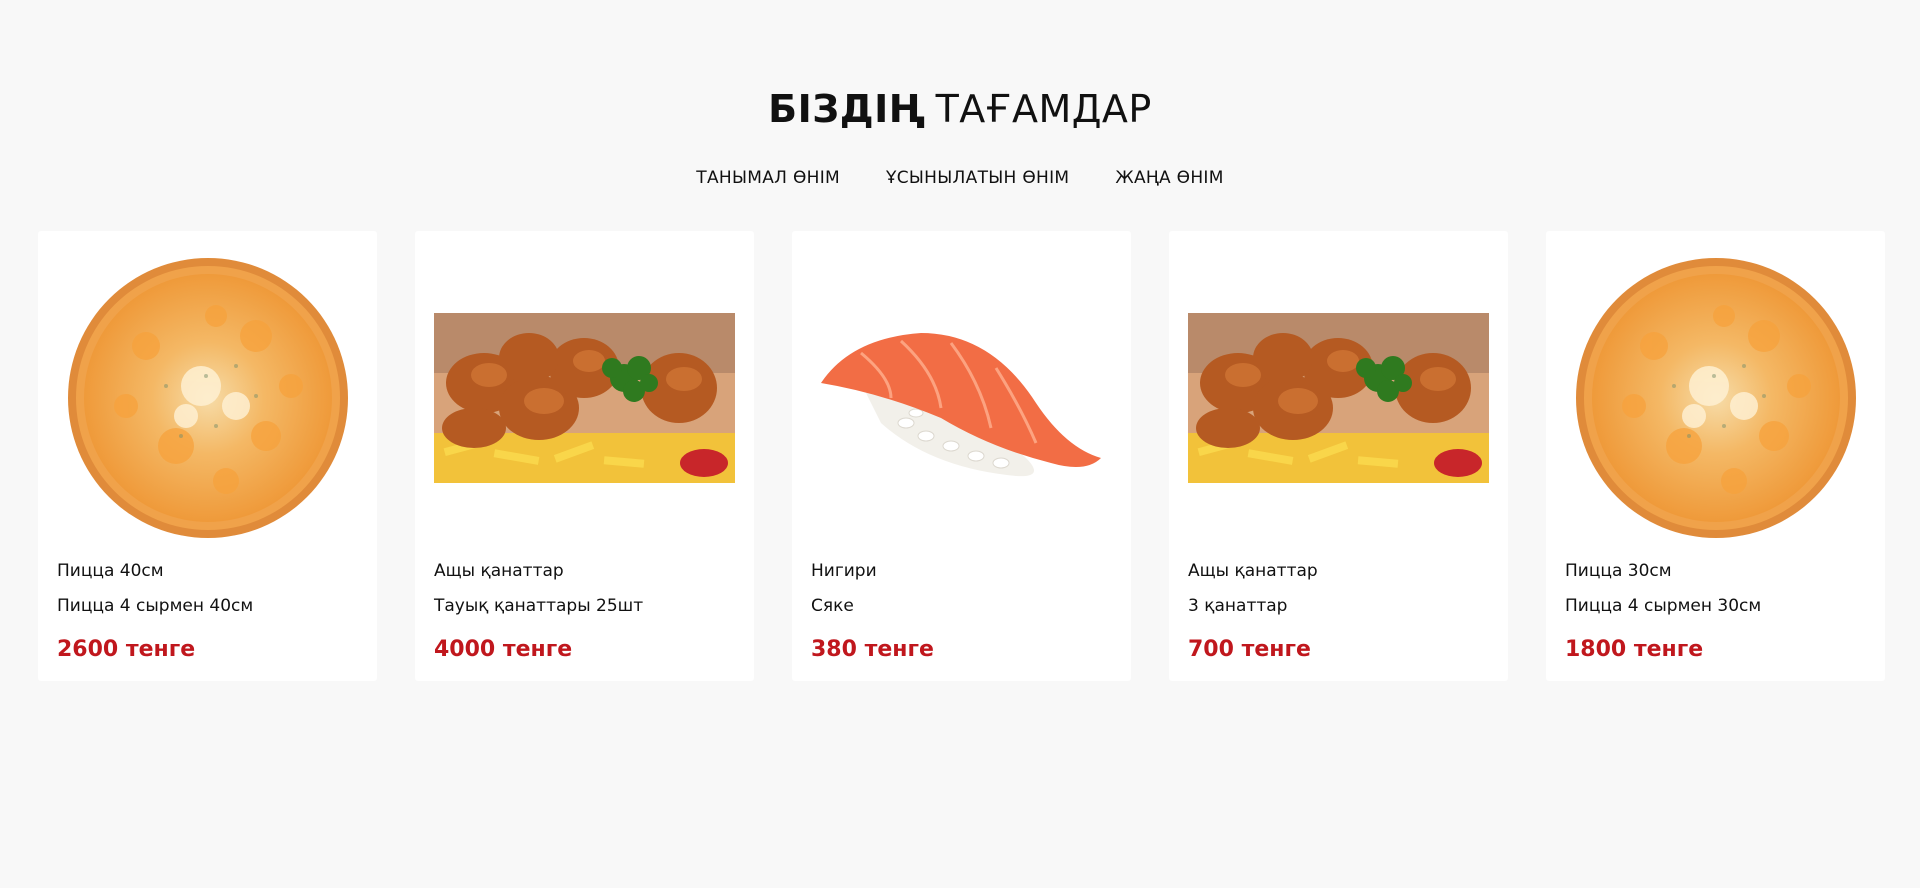  I want to click on product-price: 4000 тенге, so click(503, 649).